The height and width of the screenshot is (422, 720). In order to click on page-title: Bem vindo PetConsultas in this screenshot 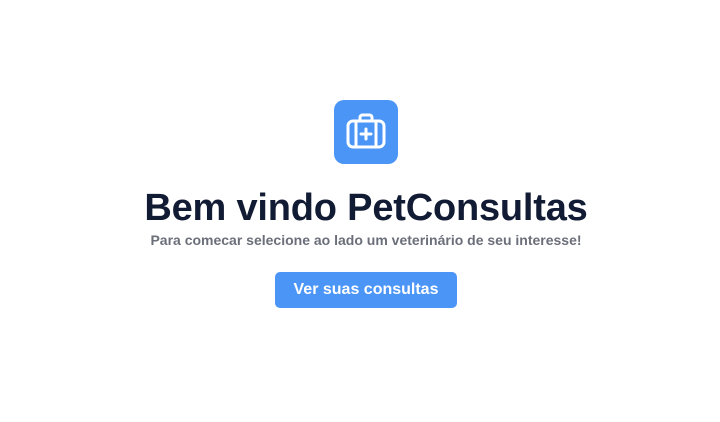, I will do `click(366, 208)`.